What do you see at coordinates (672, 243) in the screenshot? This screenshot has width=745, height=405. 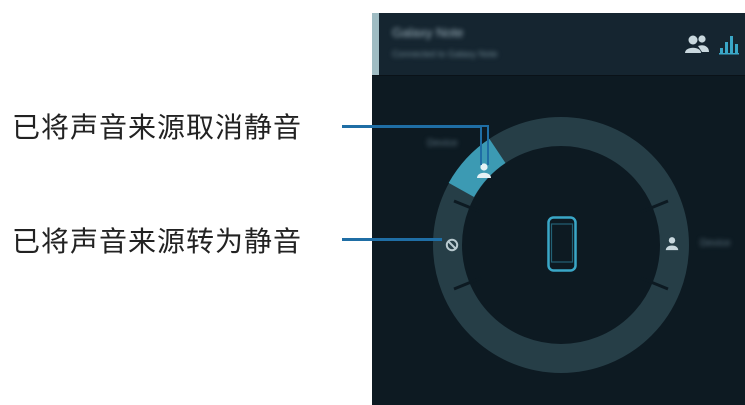 I see `person-icon` at bounding box center [672, 243].